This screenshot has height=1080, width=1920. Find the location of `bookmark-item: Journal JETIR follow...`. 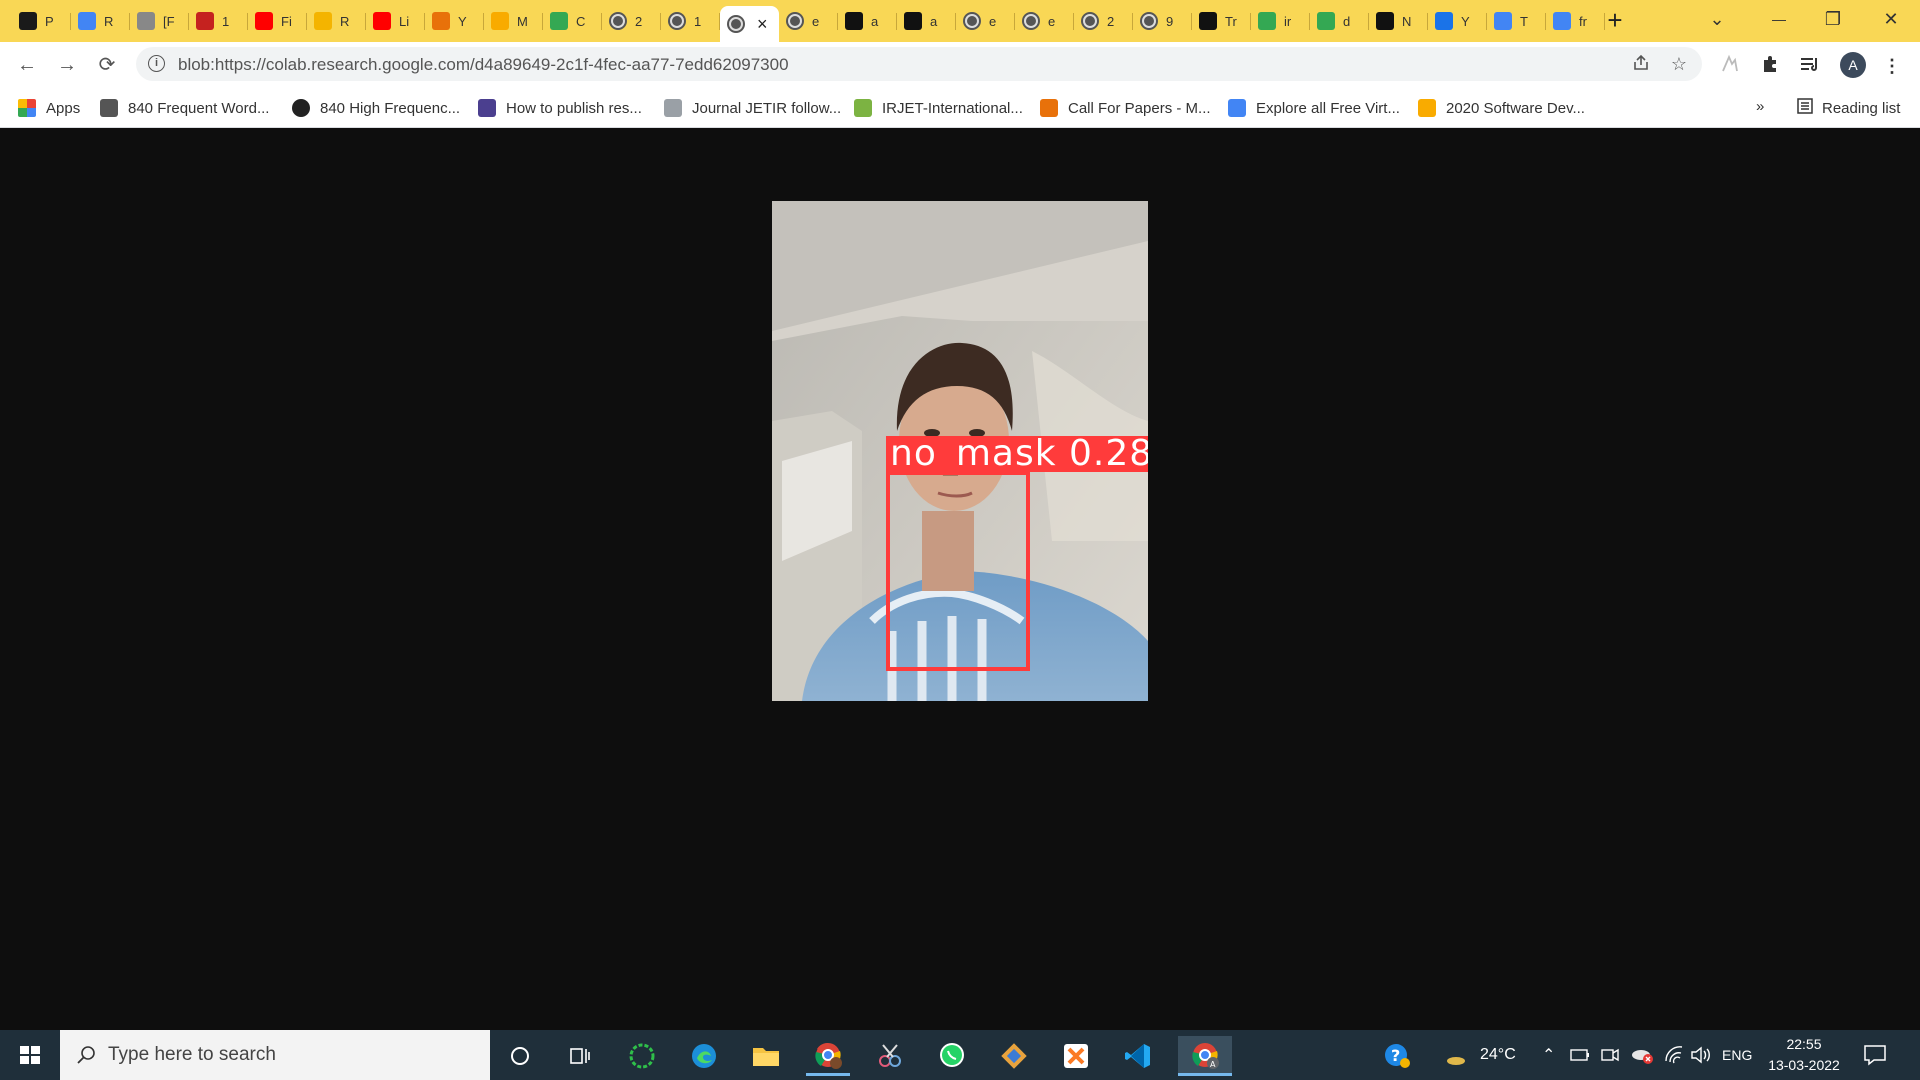

bookmark-item: Journal JETIR follow... is located at coordinates (752, 108).